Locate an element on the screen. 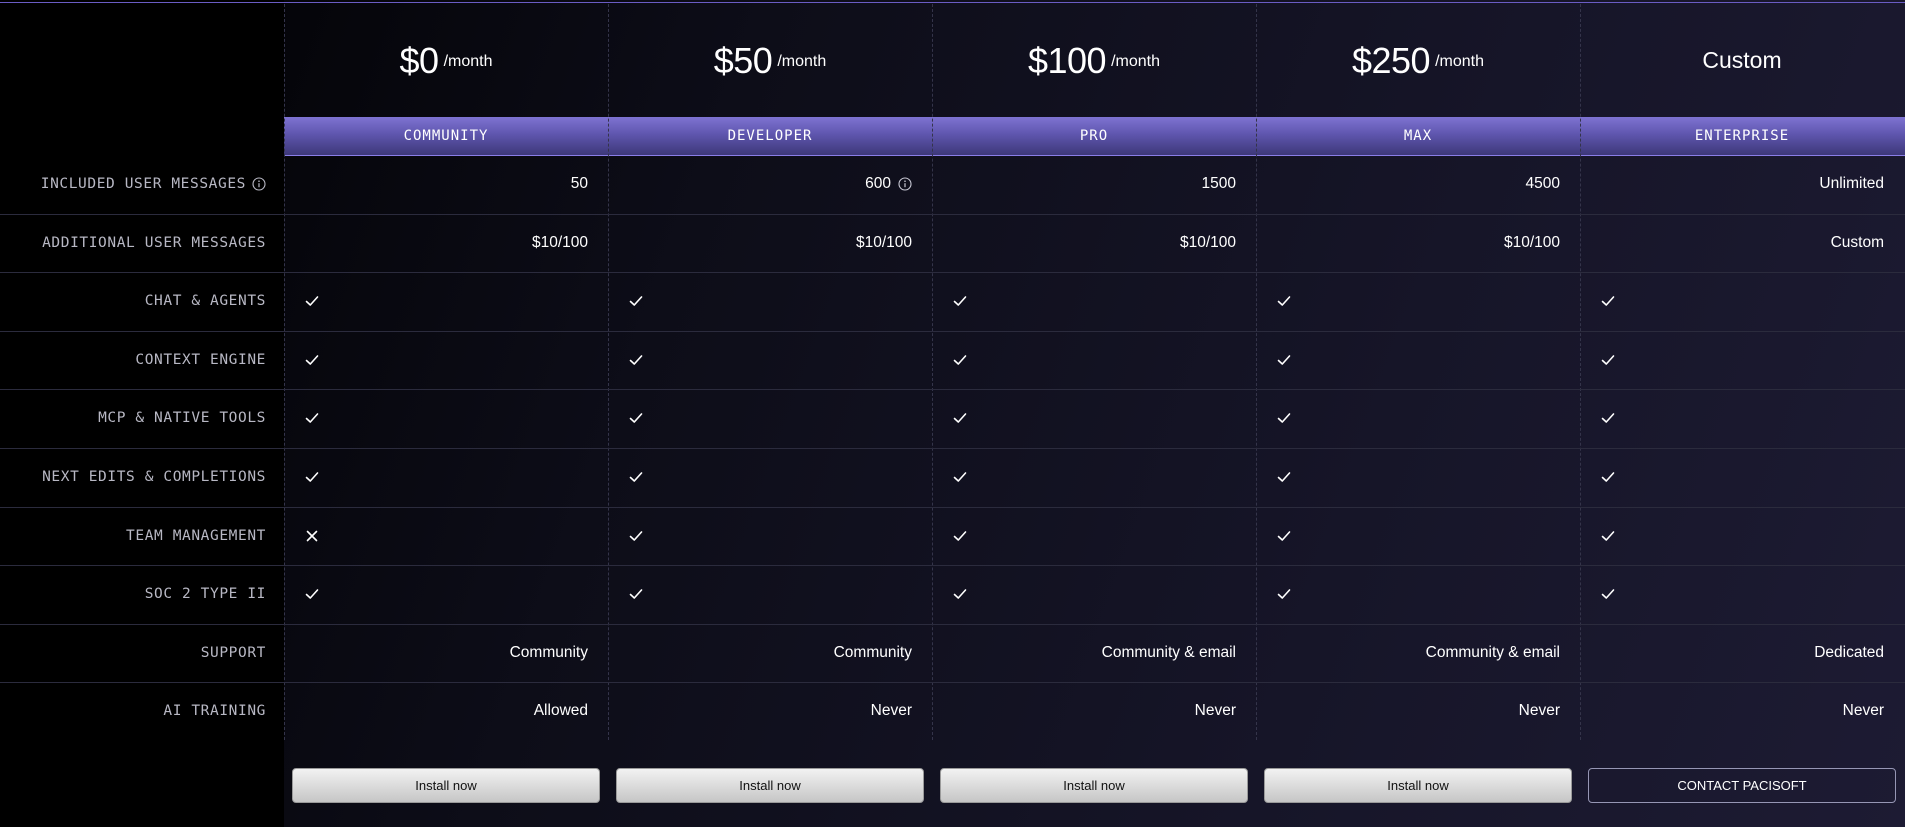 The image size is (1905, 827). row-label-text: SUPPORT is located at coordinates (233, 653).